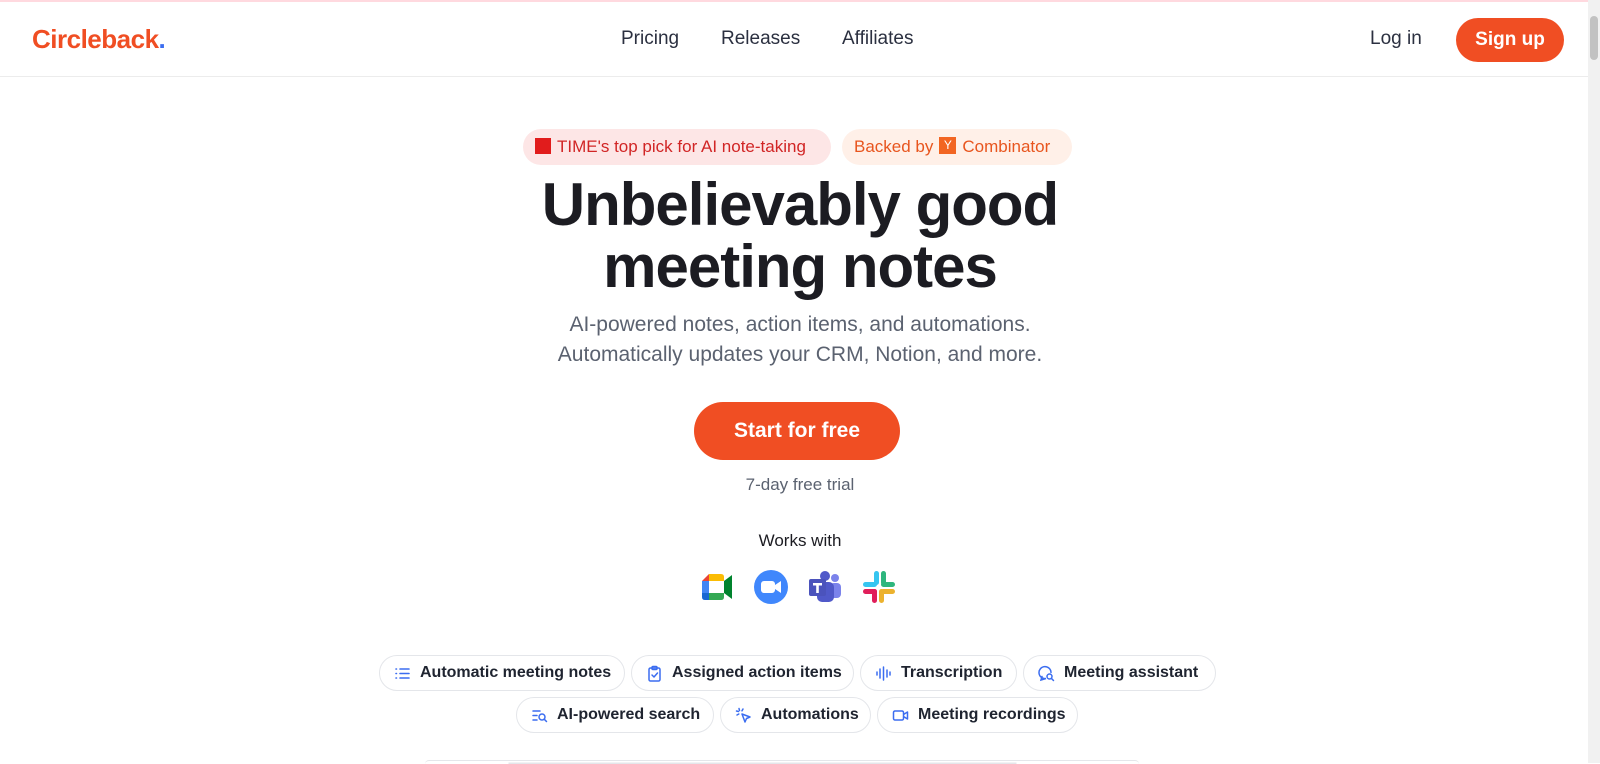  I want to click on nav-affiliates: Affiliates, so click(877, 39).